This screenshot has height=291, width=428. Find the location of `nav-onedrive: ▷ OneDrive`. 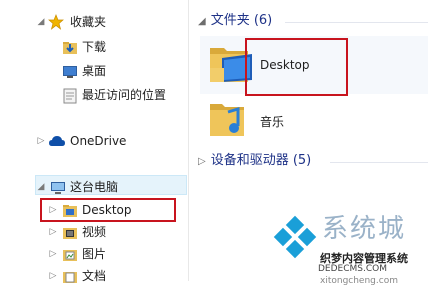

nav-onedrive: ▷ OneDrive is located at coordinates (94, 141).